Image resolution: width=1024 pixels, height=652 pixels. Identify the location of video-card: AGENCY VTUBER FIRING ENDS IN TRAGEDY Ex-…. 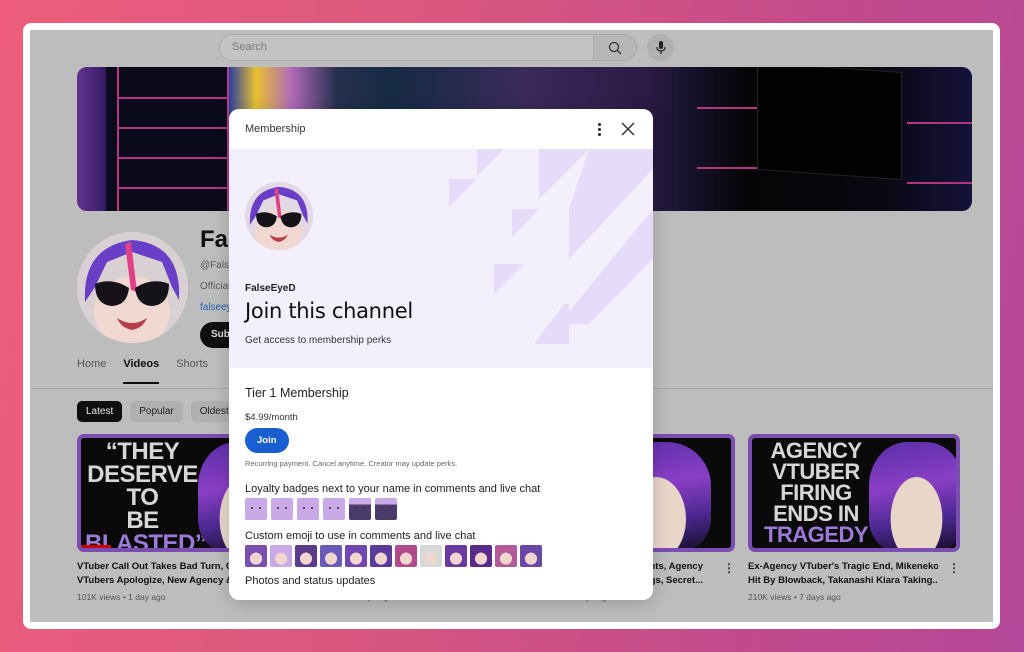
(854, 518).